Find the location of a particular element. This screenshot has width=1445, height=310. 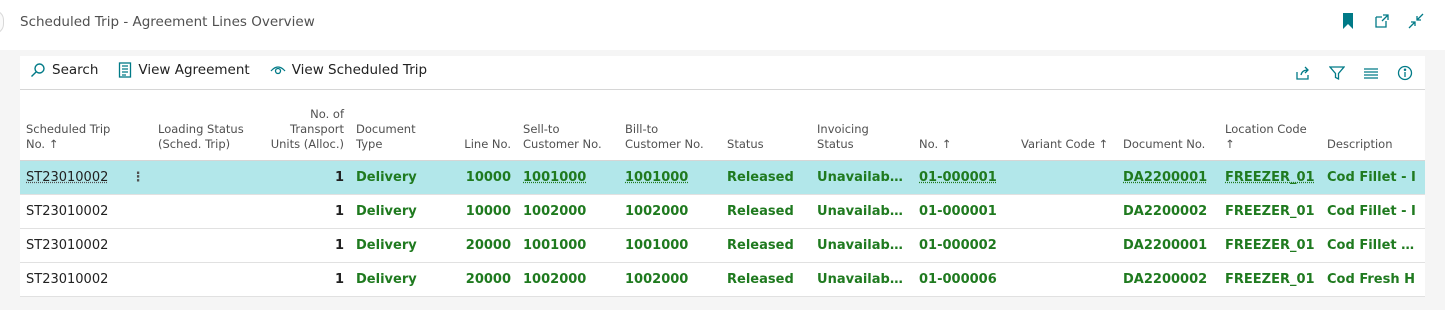

search-label: Search is located at coordinates (75, 70).